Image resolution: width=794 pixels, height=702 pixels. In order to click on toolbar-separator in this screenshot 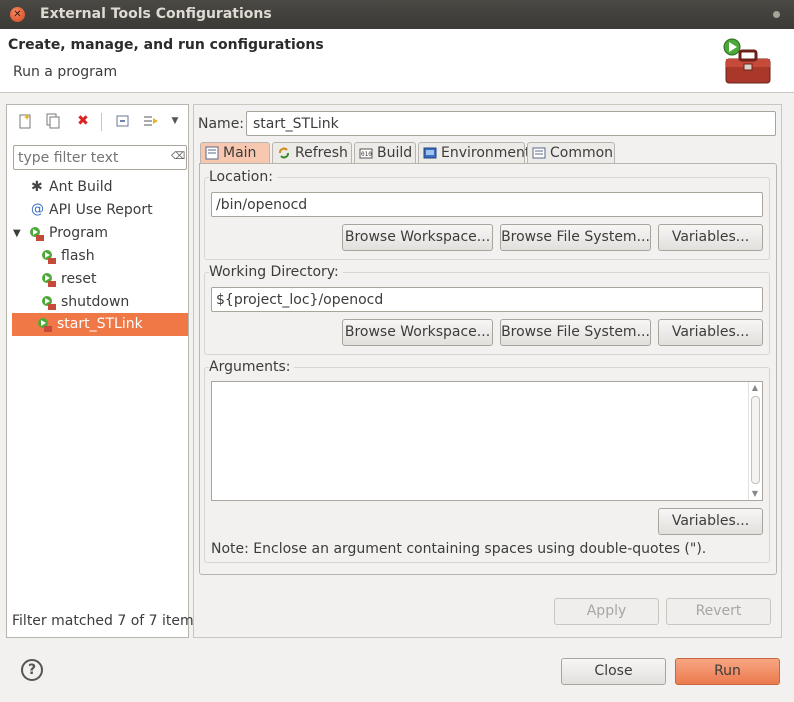, I will do `click(101, 122)`.